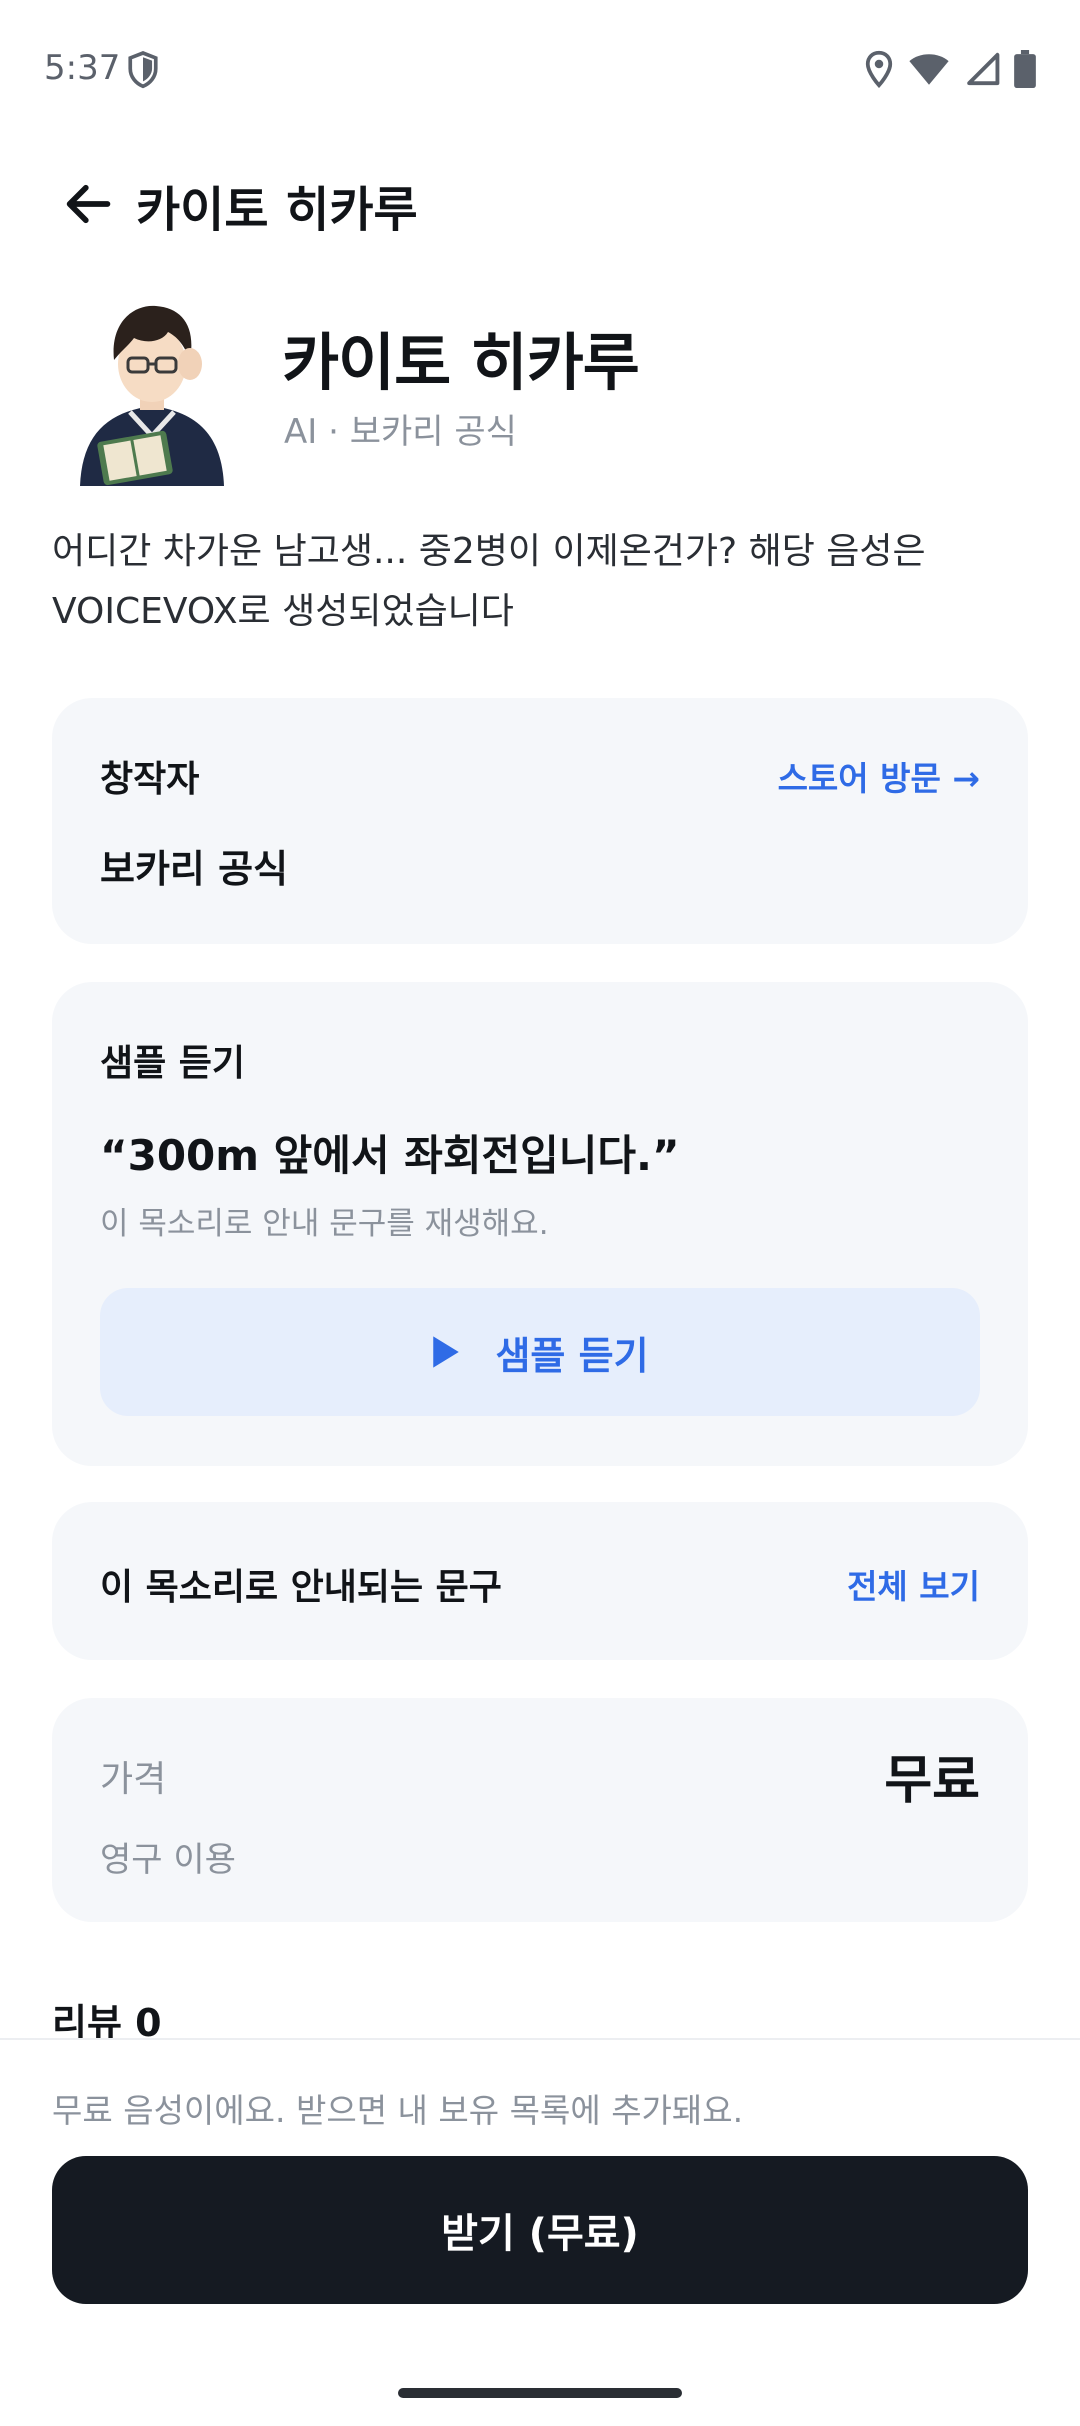 Image resolution: width=1080 pixels, height=2426 pixels. I want to click on get-free-button: 받기 (무료), so click(540, 2230).